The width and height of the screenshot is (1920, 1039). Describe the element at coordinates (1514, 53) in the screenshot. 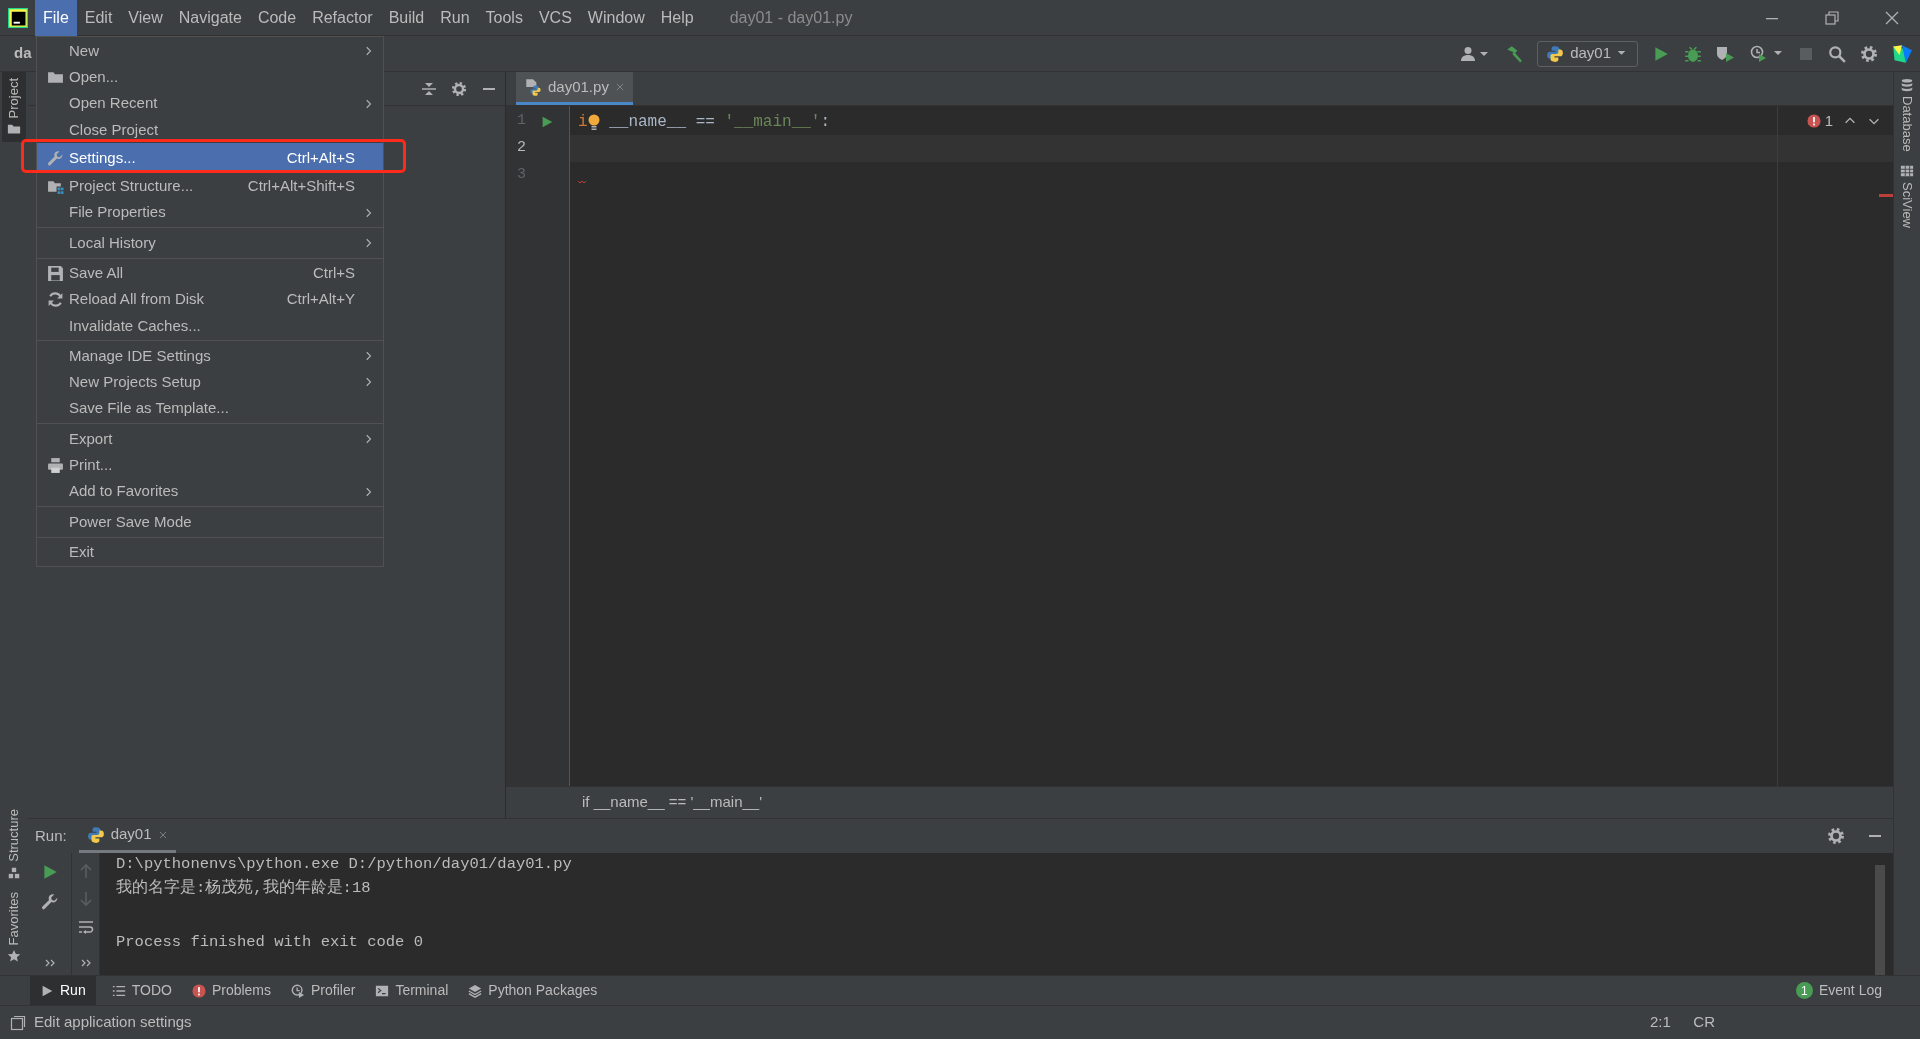

I see `hammer-icon` at that location.